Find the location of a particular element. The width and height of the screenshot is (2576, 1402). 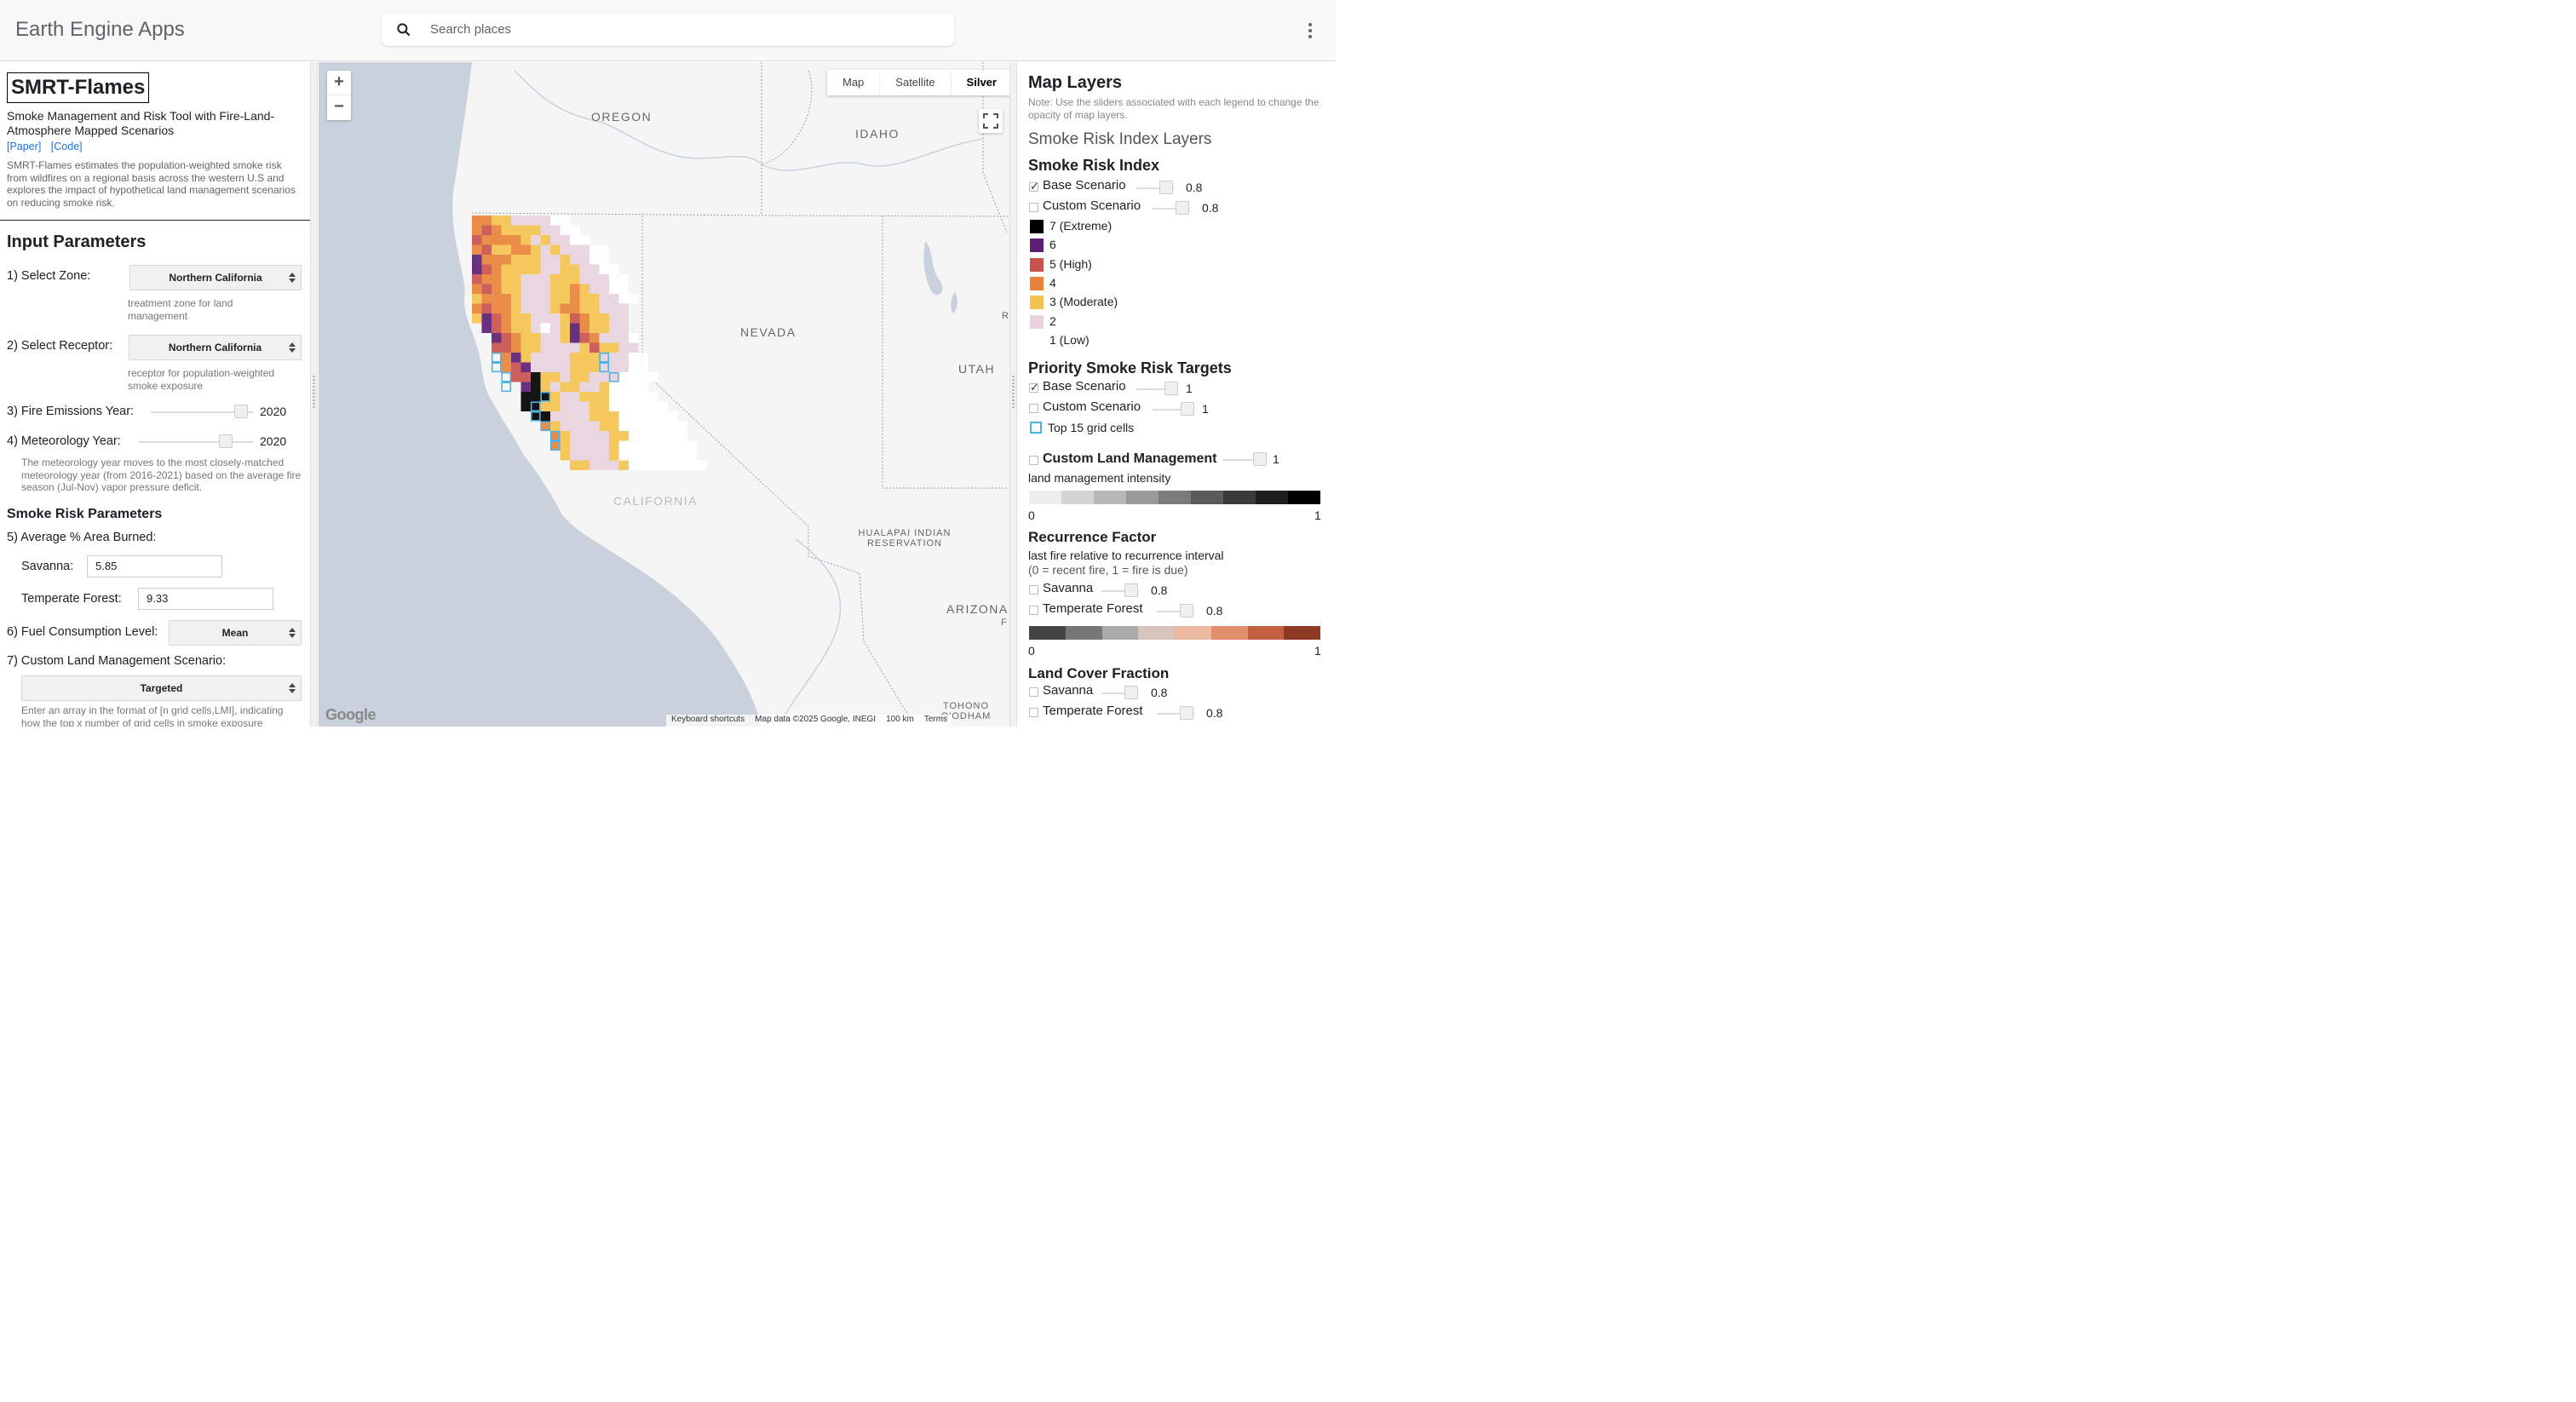

keyboard-shortcuts-link: Keyboard shortcuts is located at coordinates (708, 721).